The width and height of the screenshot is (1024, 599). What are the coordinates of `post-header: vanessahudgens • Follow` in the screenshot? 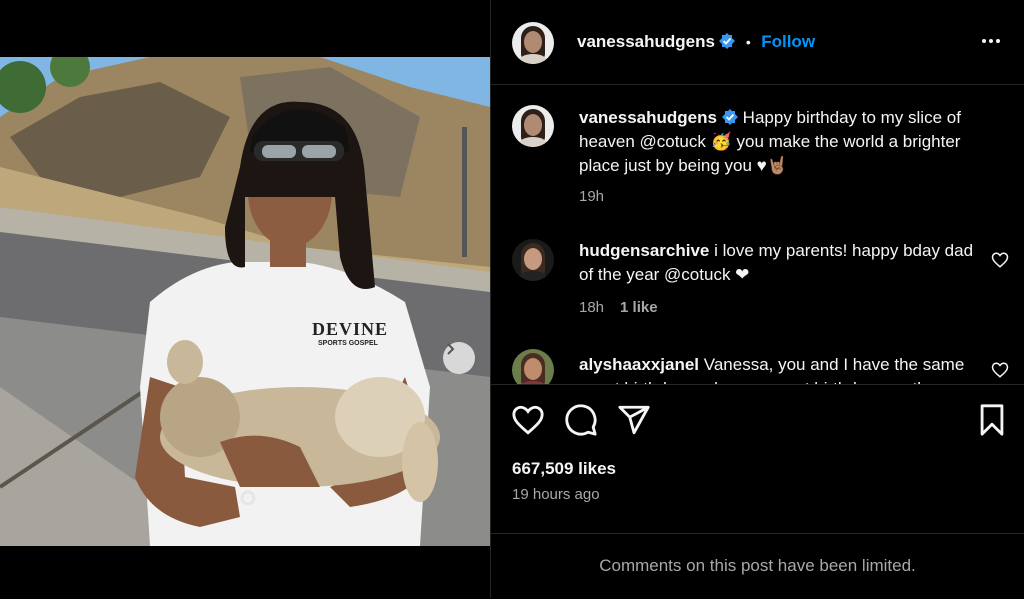 It's located at (757, 42).